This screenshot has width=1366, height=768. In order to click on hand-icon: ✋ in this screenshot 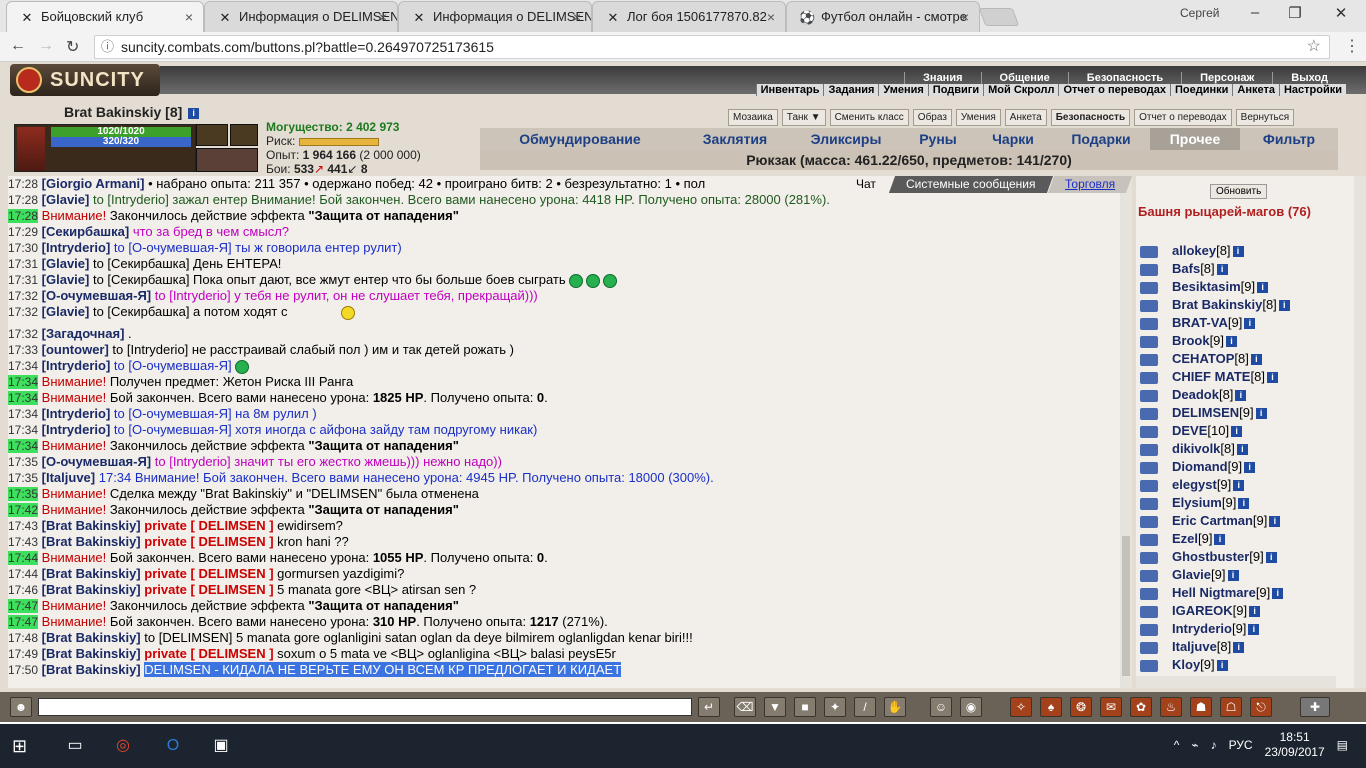, I will do `click(895, 707)`.